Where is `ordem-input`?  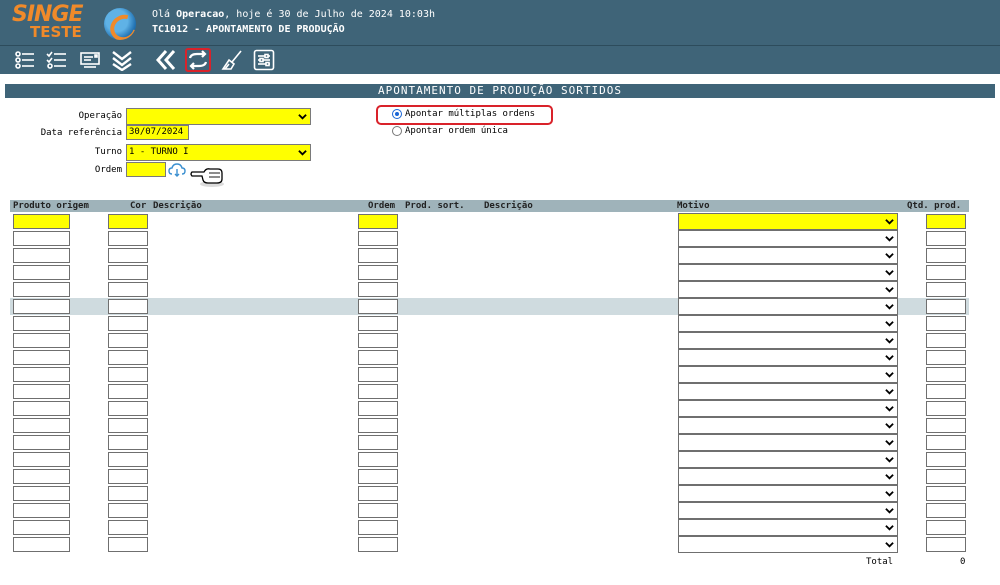 ordem-input is located at coordinates (146, 169).